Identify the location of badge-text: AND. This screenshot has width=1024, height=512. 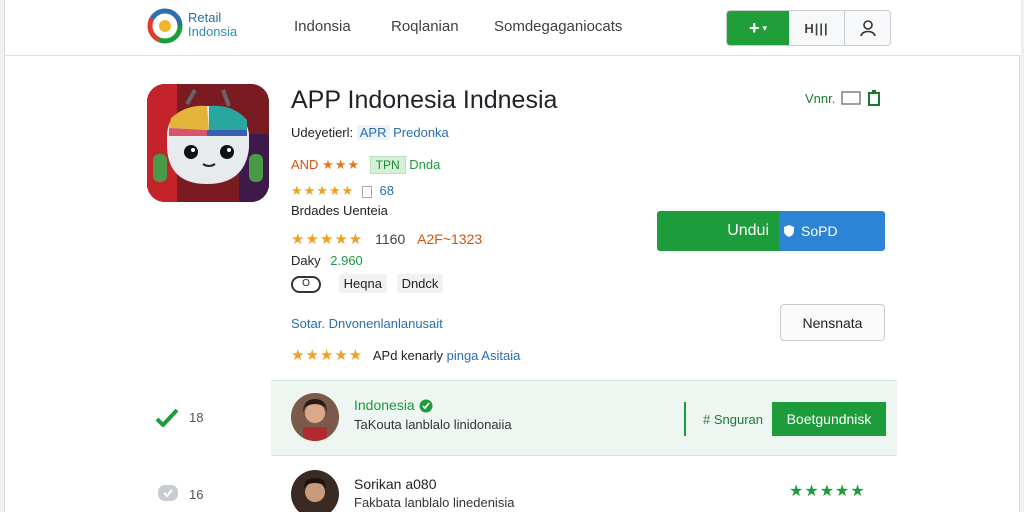
(305, 164).